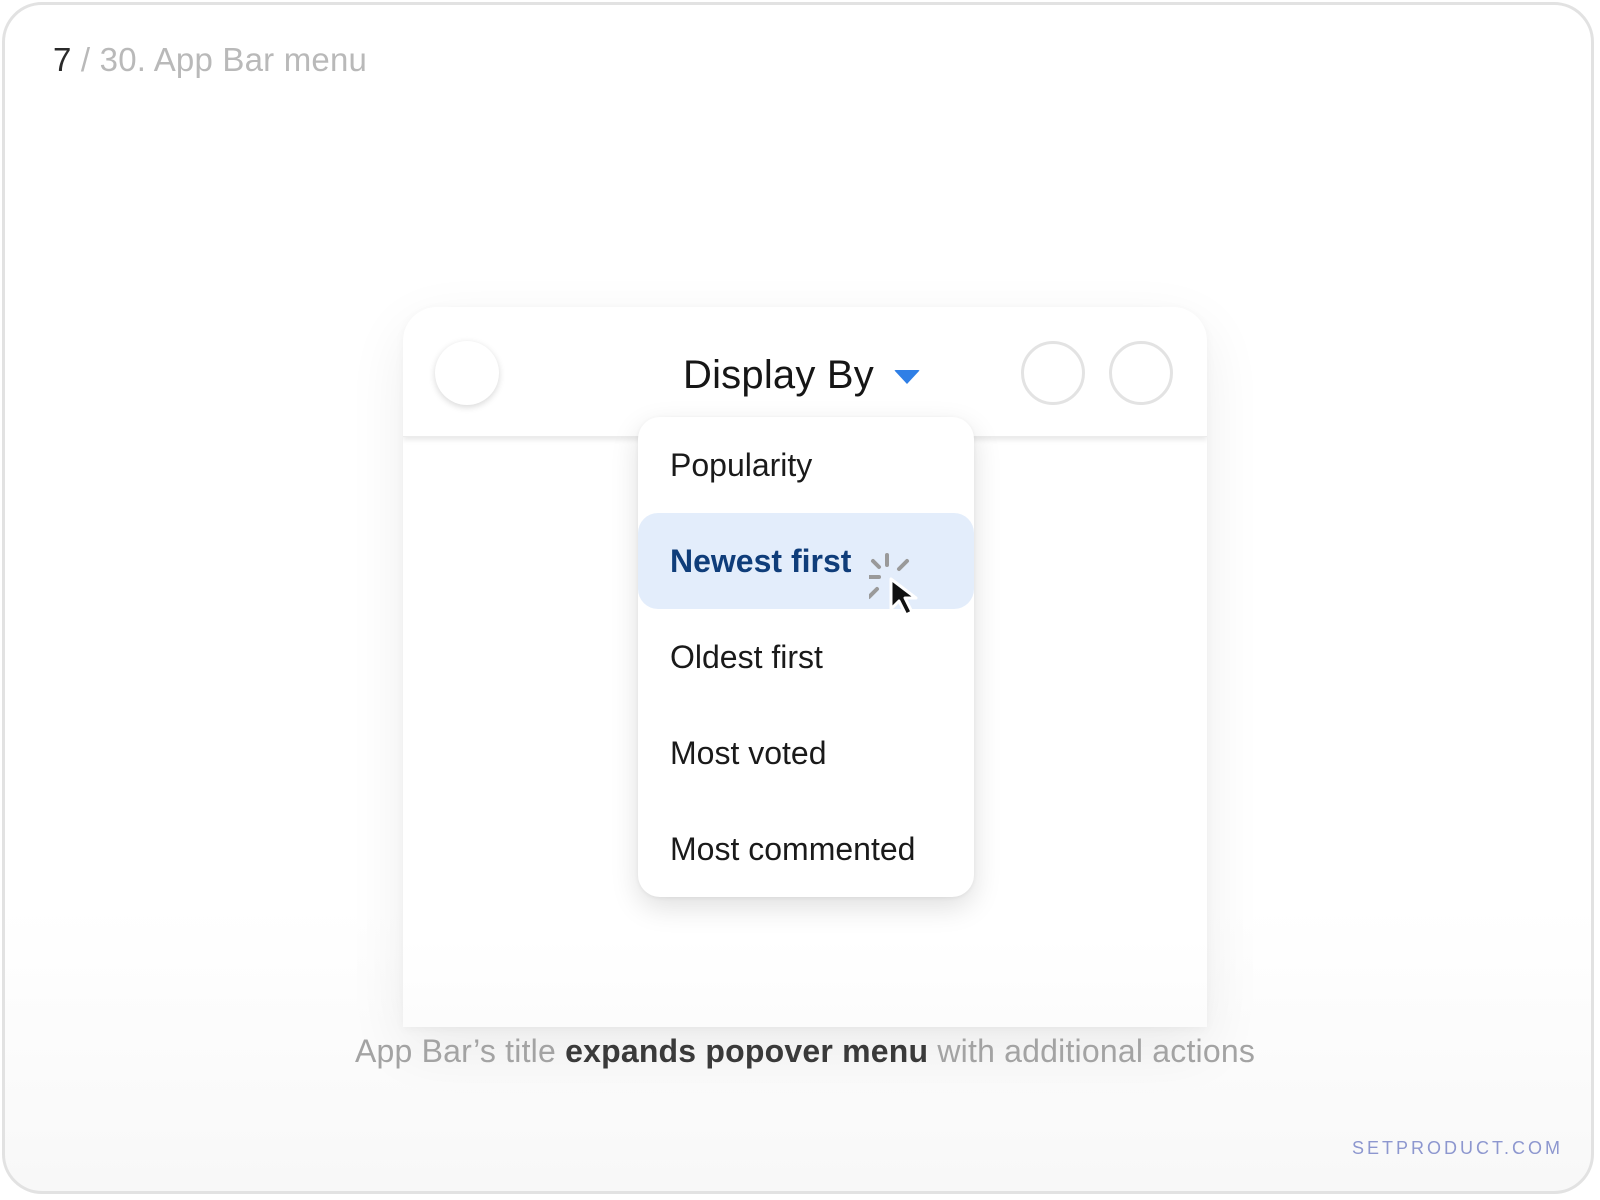  Describe the element at coordinates (460, 1051) in the screenshot. I see `caption-part-1: App Bar’s title` at that location.